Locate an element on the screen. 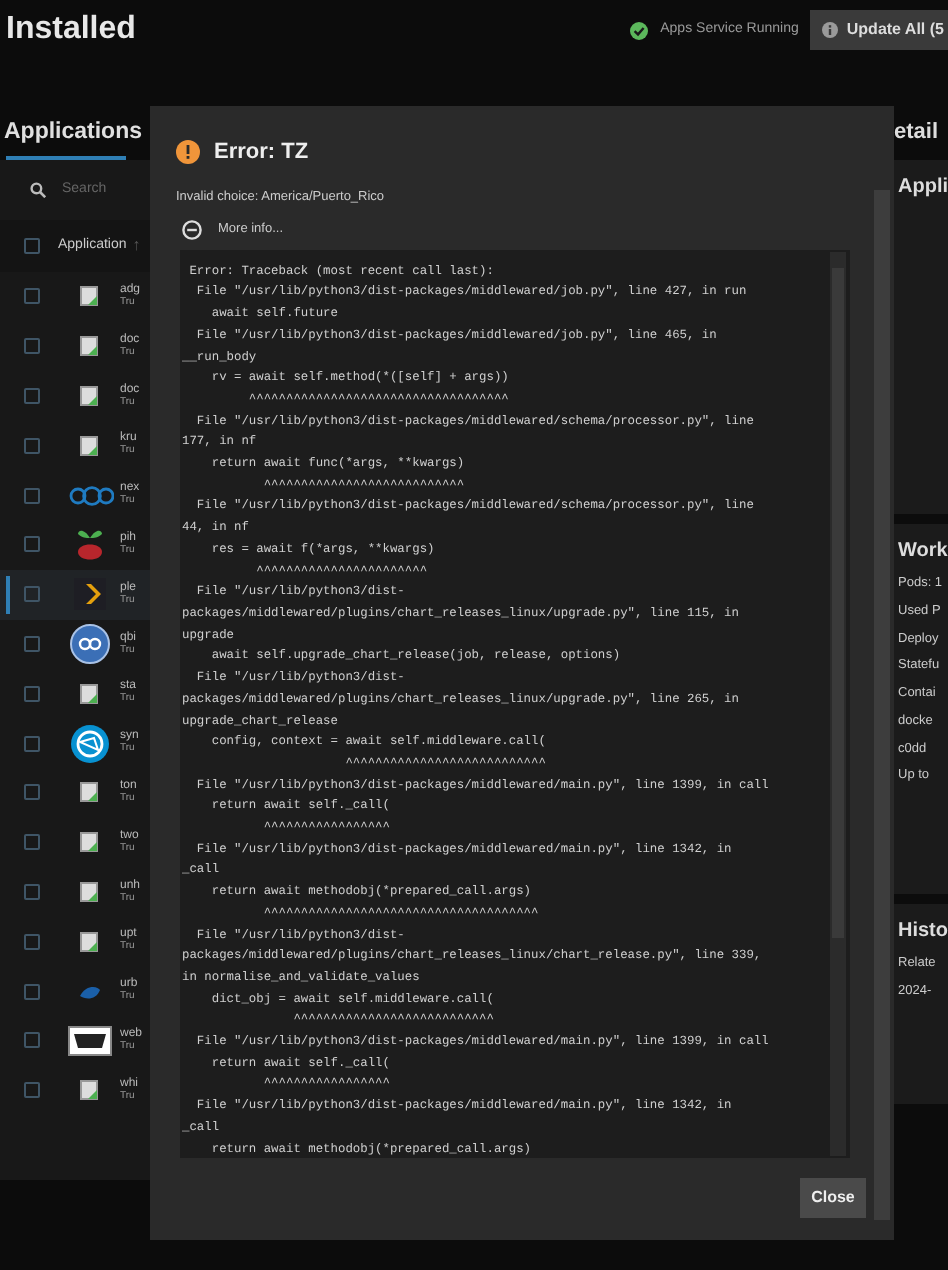 Image resolution: width=948 pixels, height=1270 pixels. section-title: Applications is located at coordinates (72, 133).